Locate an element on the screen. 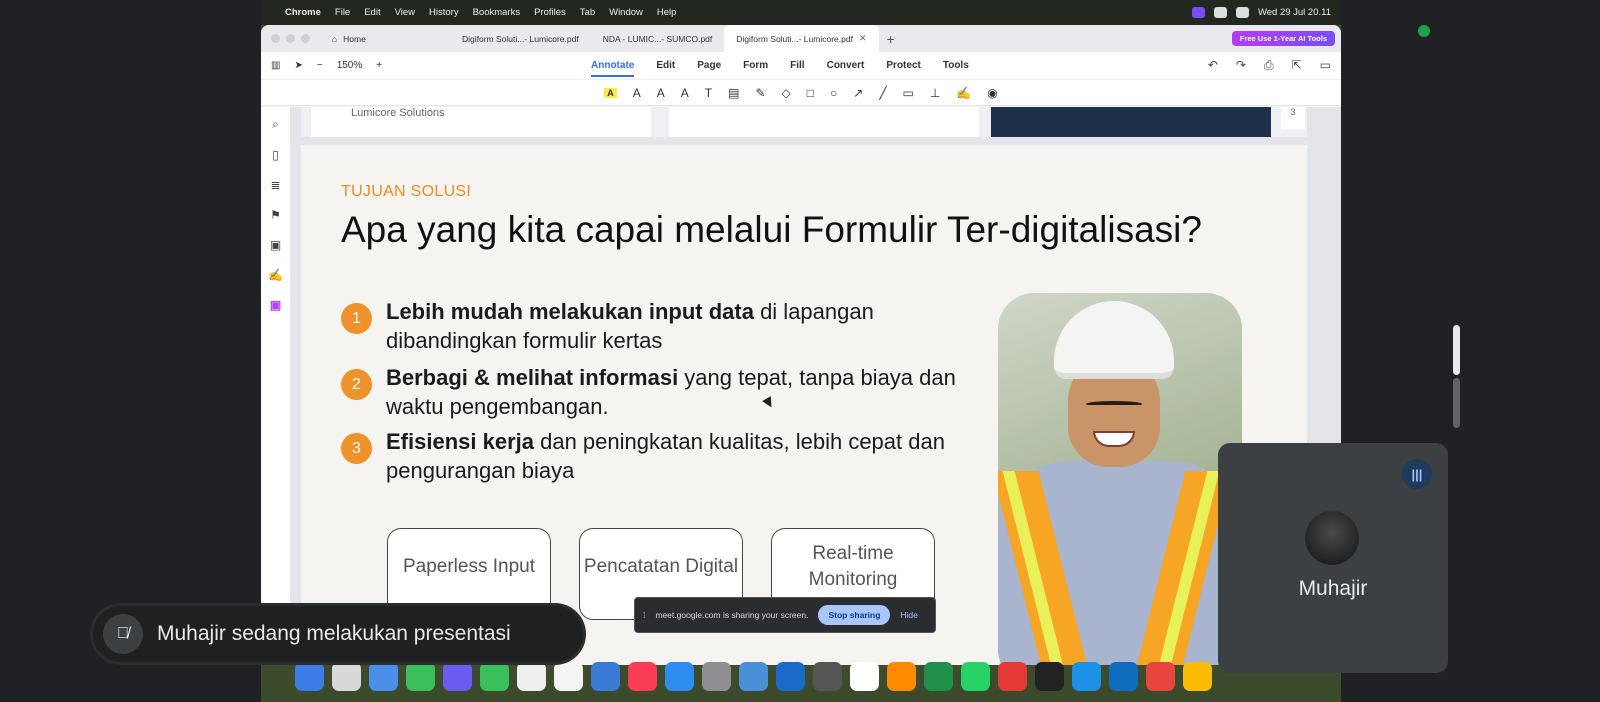 This screenshot has width=1600, height=702. stop-sharing-button: Stop sharing is located at coordinates (854, 615).